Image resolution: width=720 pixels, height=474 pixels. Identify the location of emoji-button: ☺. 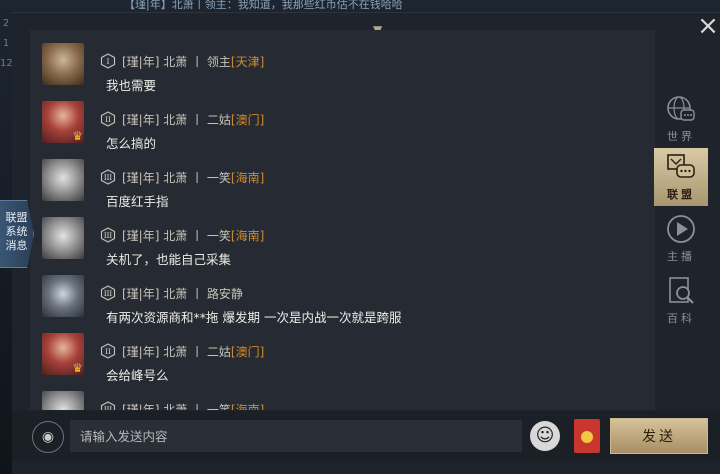
(545, 436).